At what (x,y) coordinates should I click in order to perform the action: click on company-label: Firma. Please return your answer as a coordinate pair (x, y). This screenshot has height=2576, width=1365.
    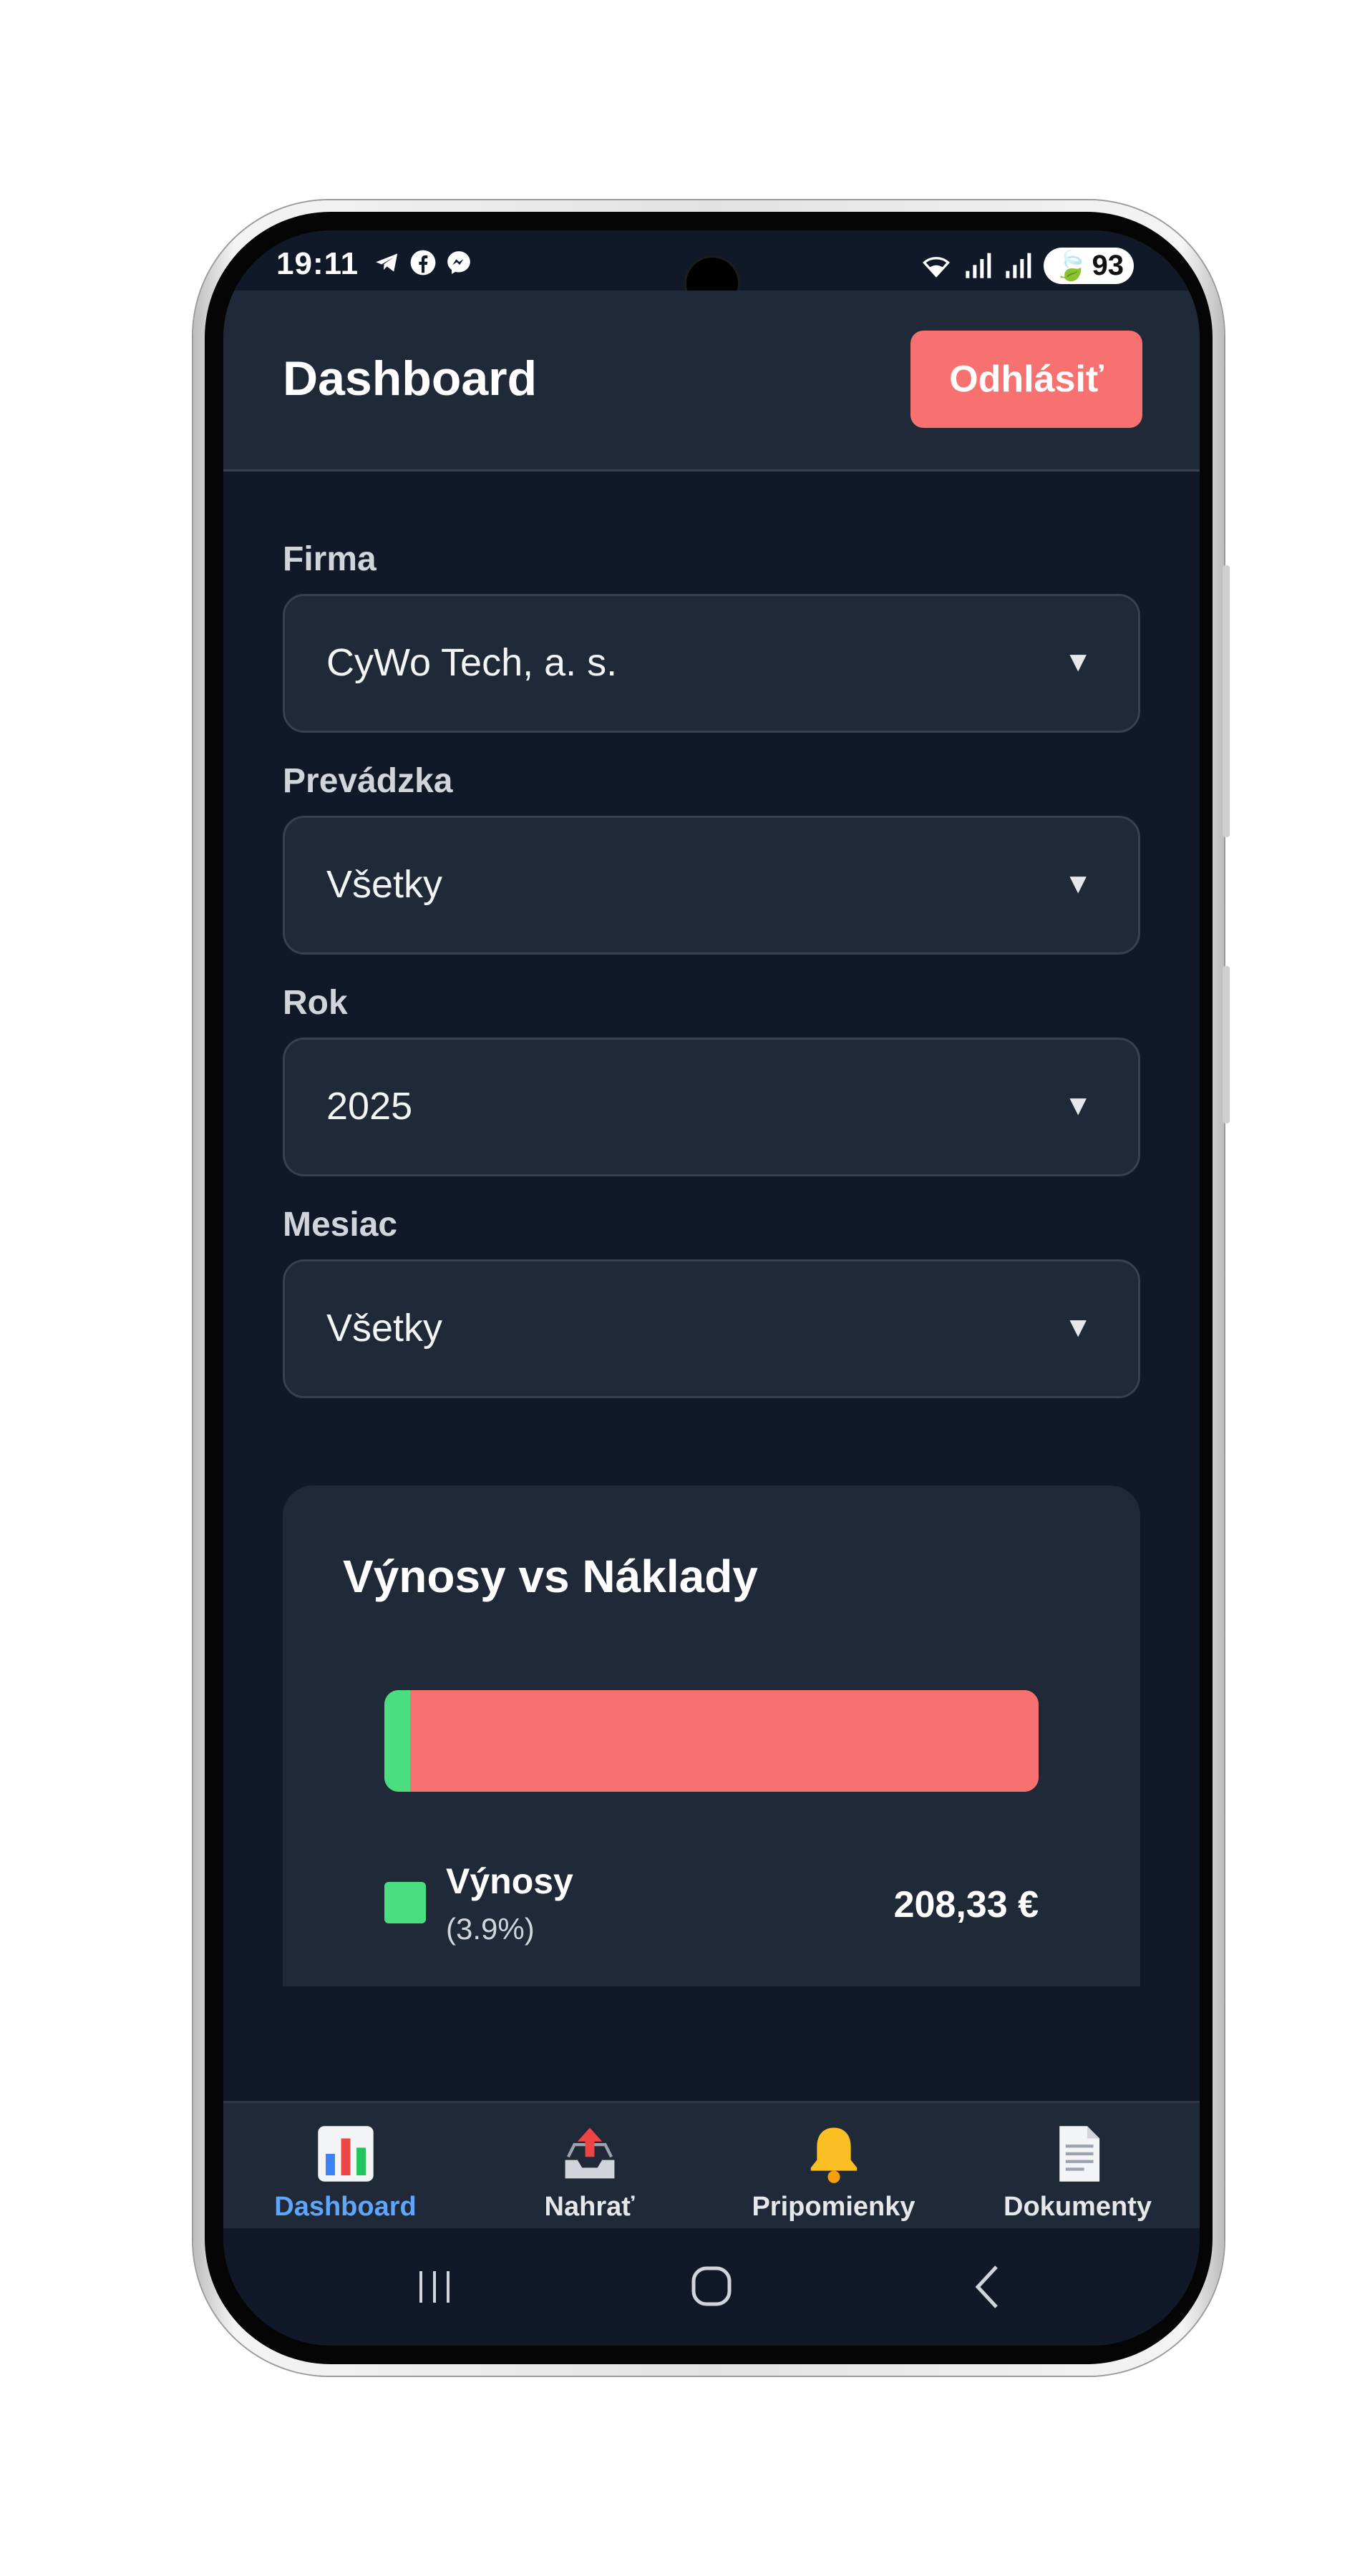
    Looking at the image, I should click on (330, 559).